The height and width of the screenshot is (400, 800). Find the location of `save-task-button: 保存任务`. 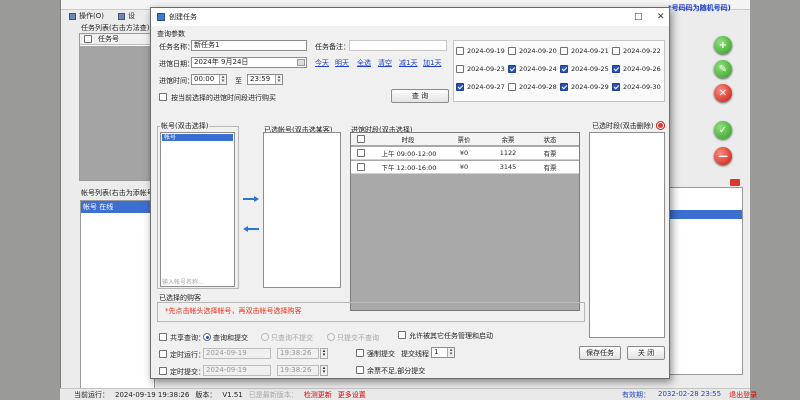

save-task-button: 保存任务 is located at coordinates (600, 353).